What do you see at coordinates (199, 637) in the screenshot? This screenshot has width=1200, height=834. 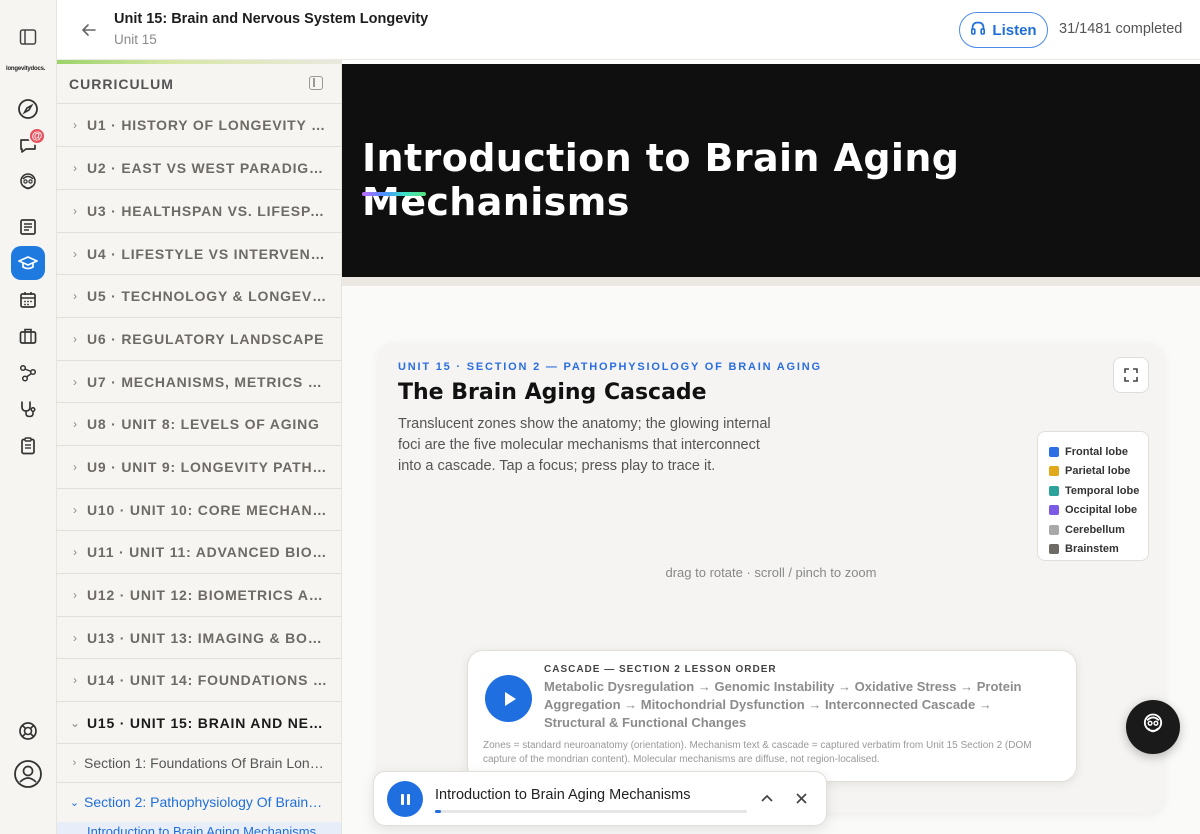 I see `unit-item: › U13 · UNIT 13: IMAGING & BODY` at bounding box center [199, 637].